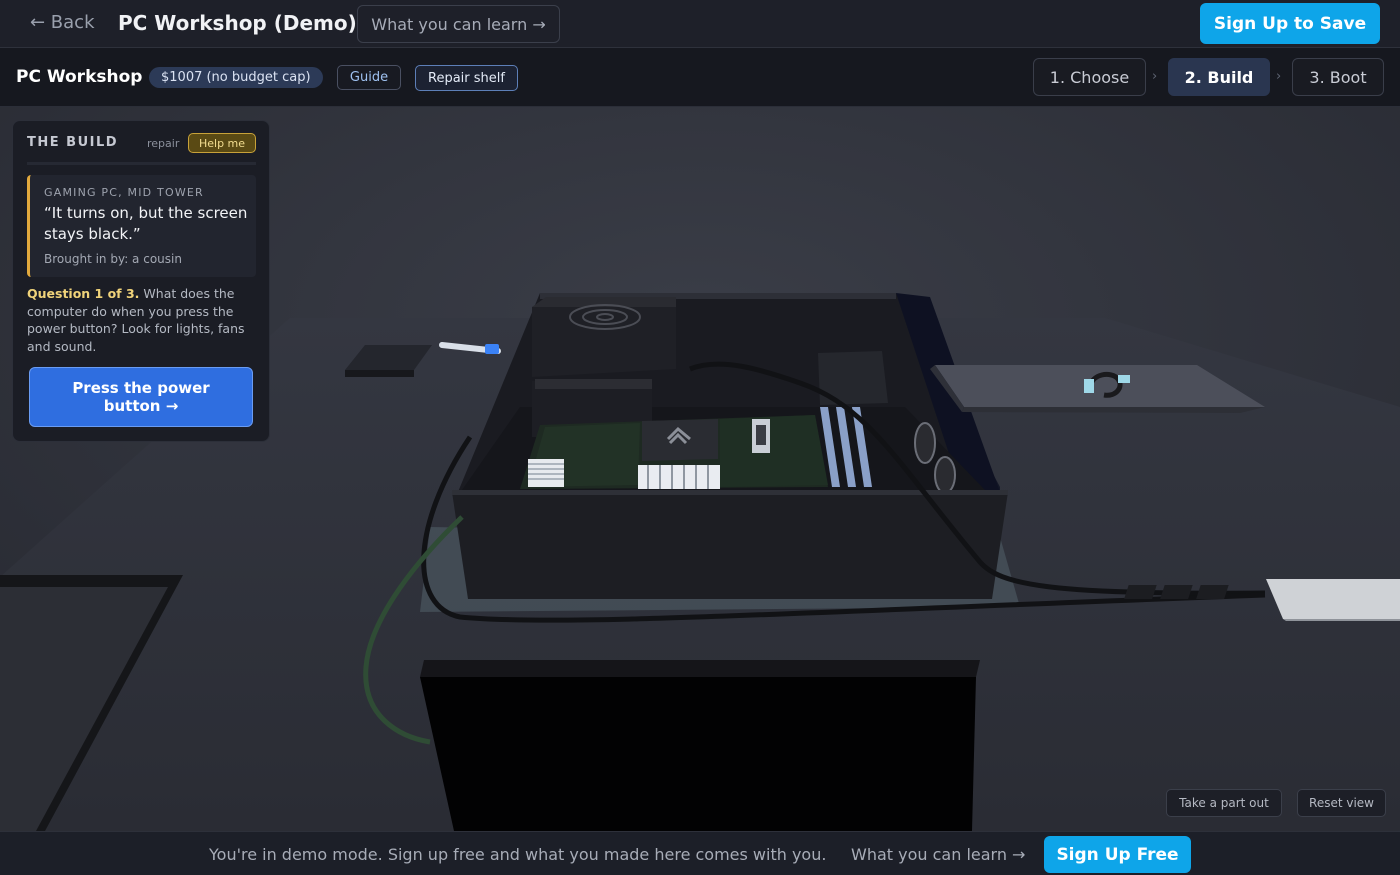 This screenshot has width=1400, height=875. What do you see at coordinates (369, 77) in the screenshot?
I see `guide-button: Guide` at bounding box center [369, 77].